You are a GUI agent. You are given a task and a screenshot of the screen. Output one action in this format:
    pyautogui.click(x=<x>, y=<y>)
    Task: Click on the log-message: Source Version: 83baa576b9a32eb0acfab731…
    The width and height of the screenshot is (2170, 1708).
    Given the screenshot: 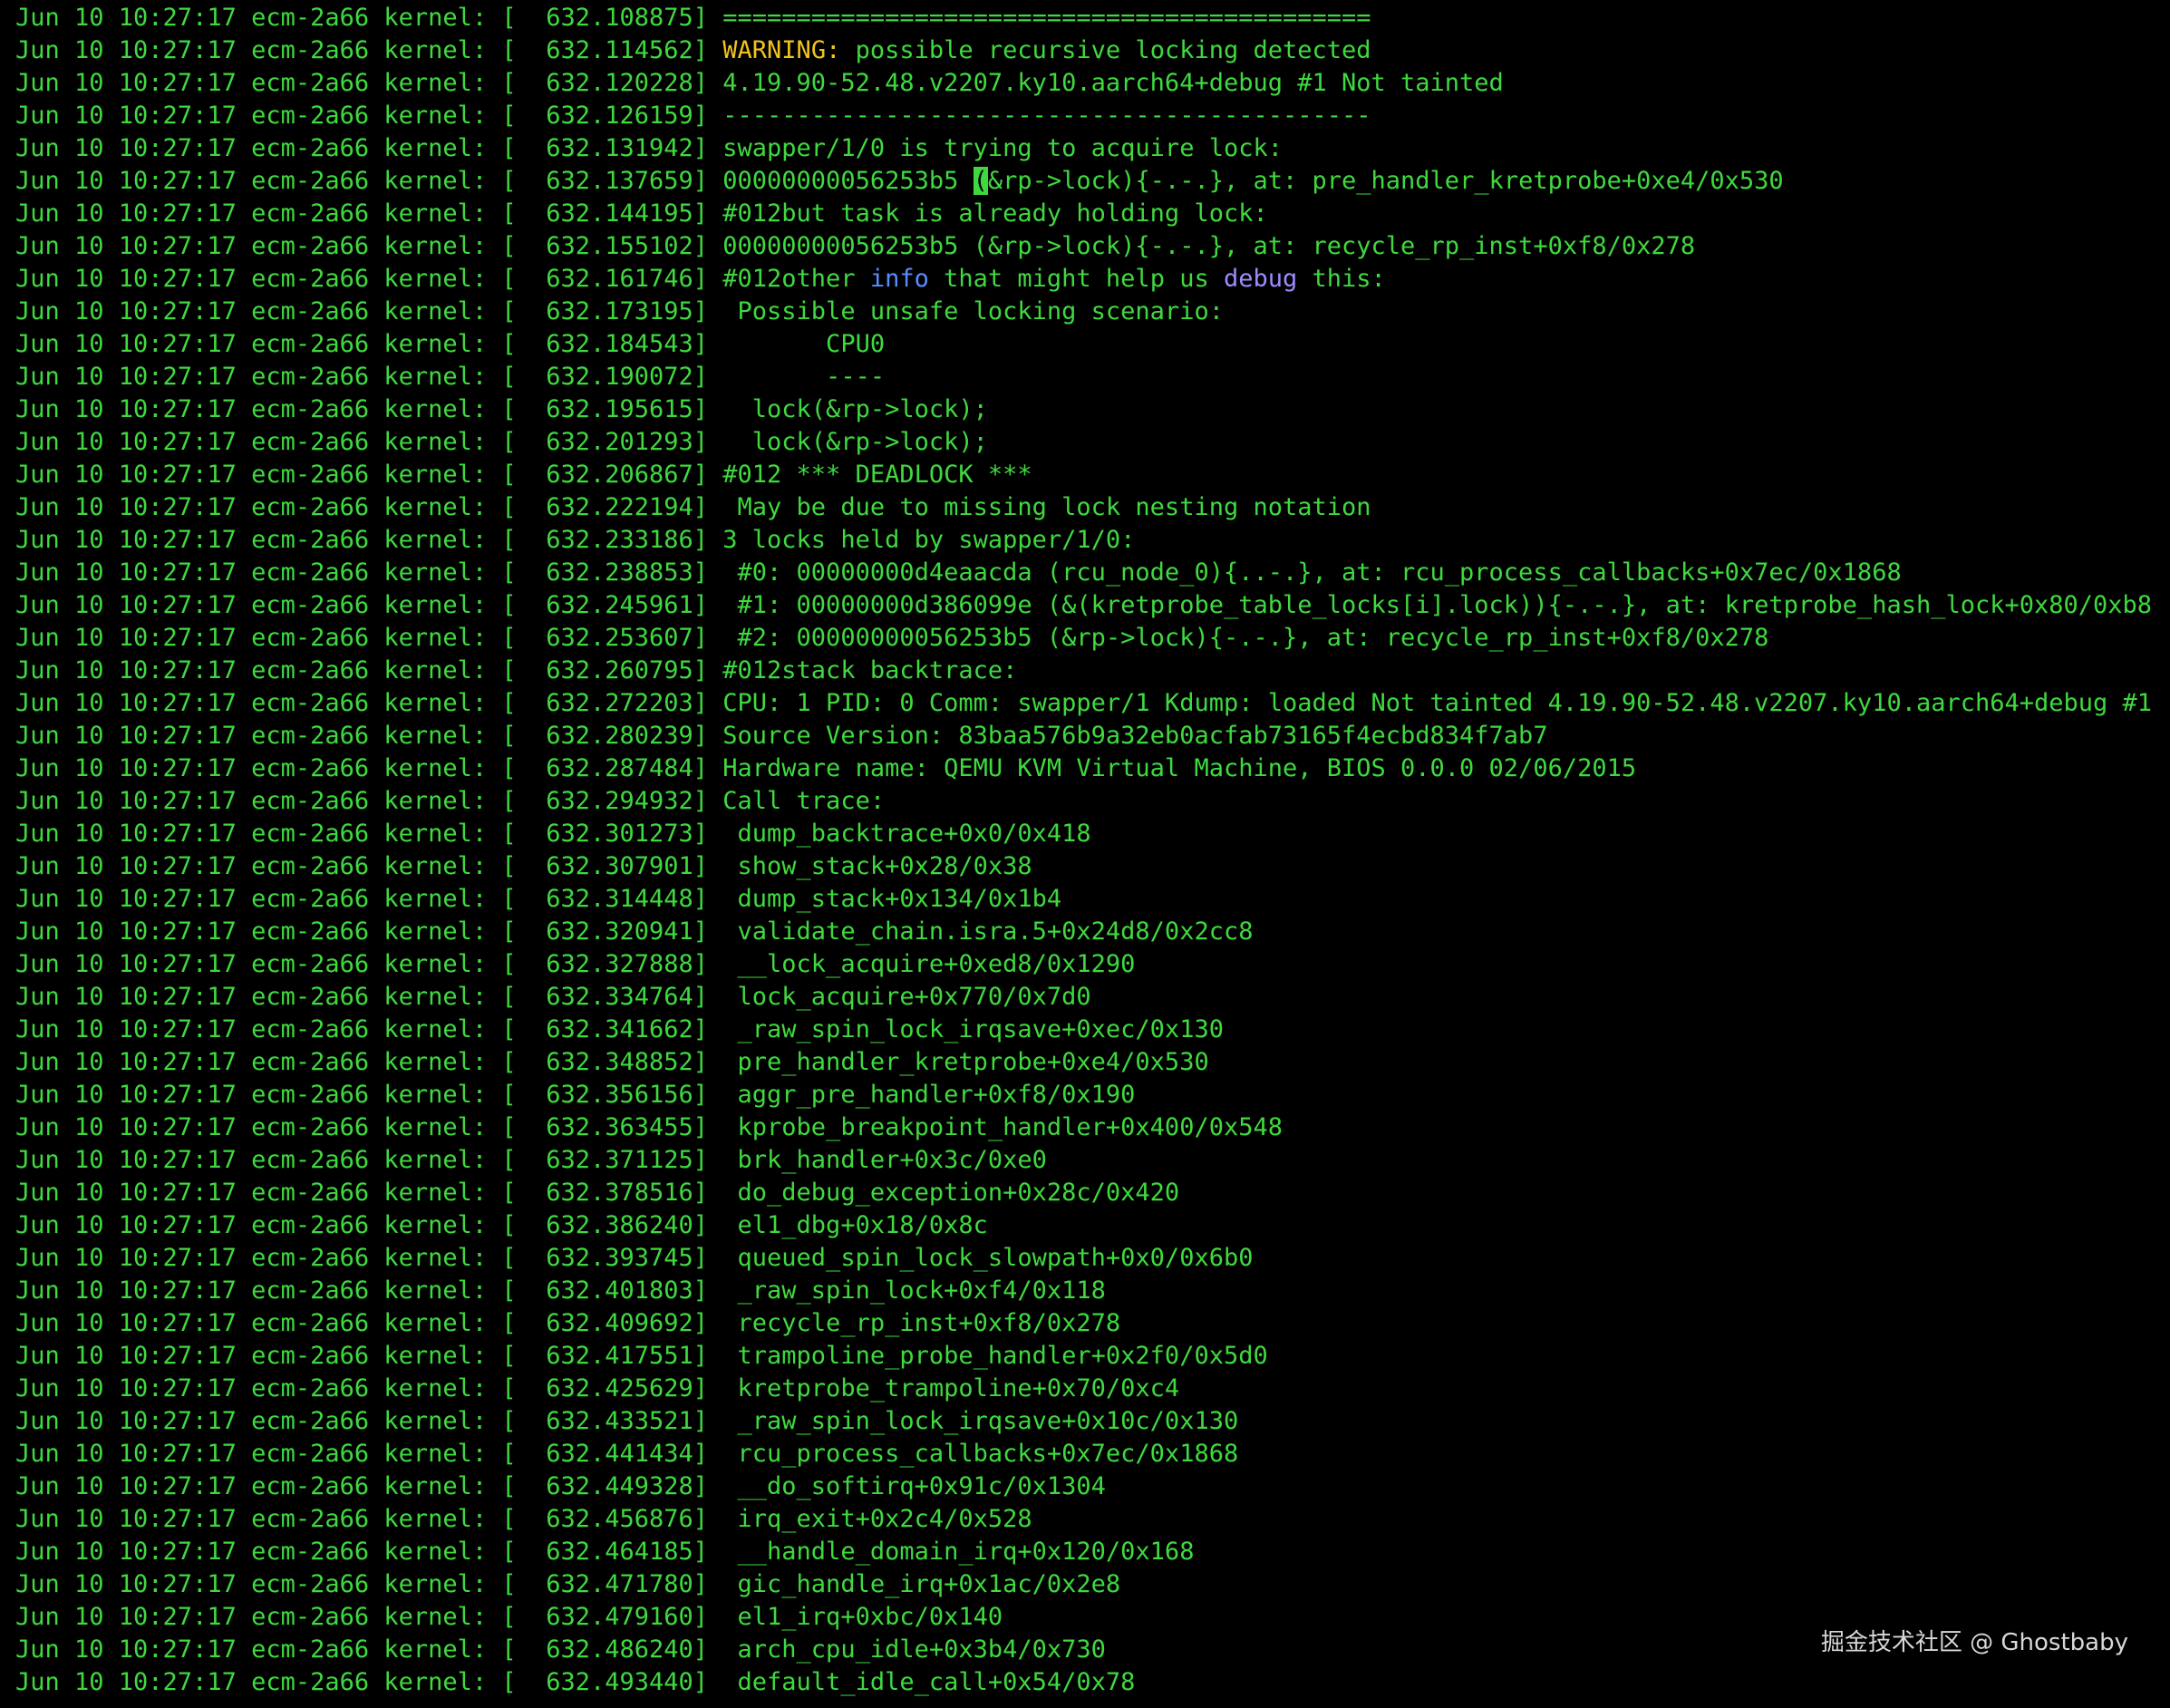 What is the action you would take?
    pyautogui.click(x=1128, y=736)
    